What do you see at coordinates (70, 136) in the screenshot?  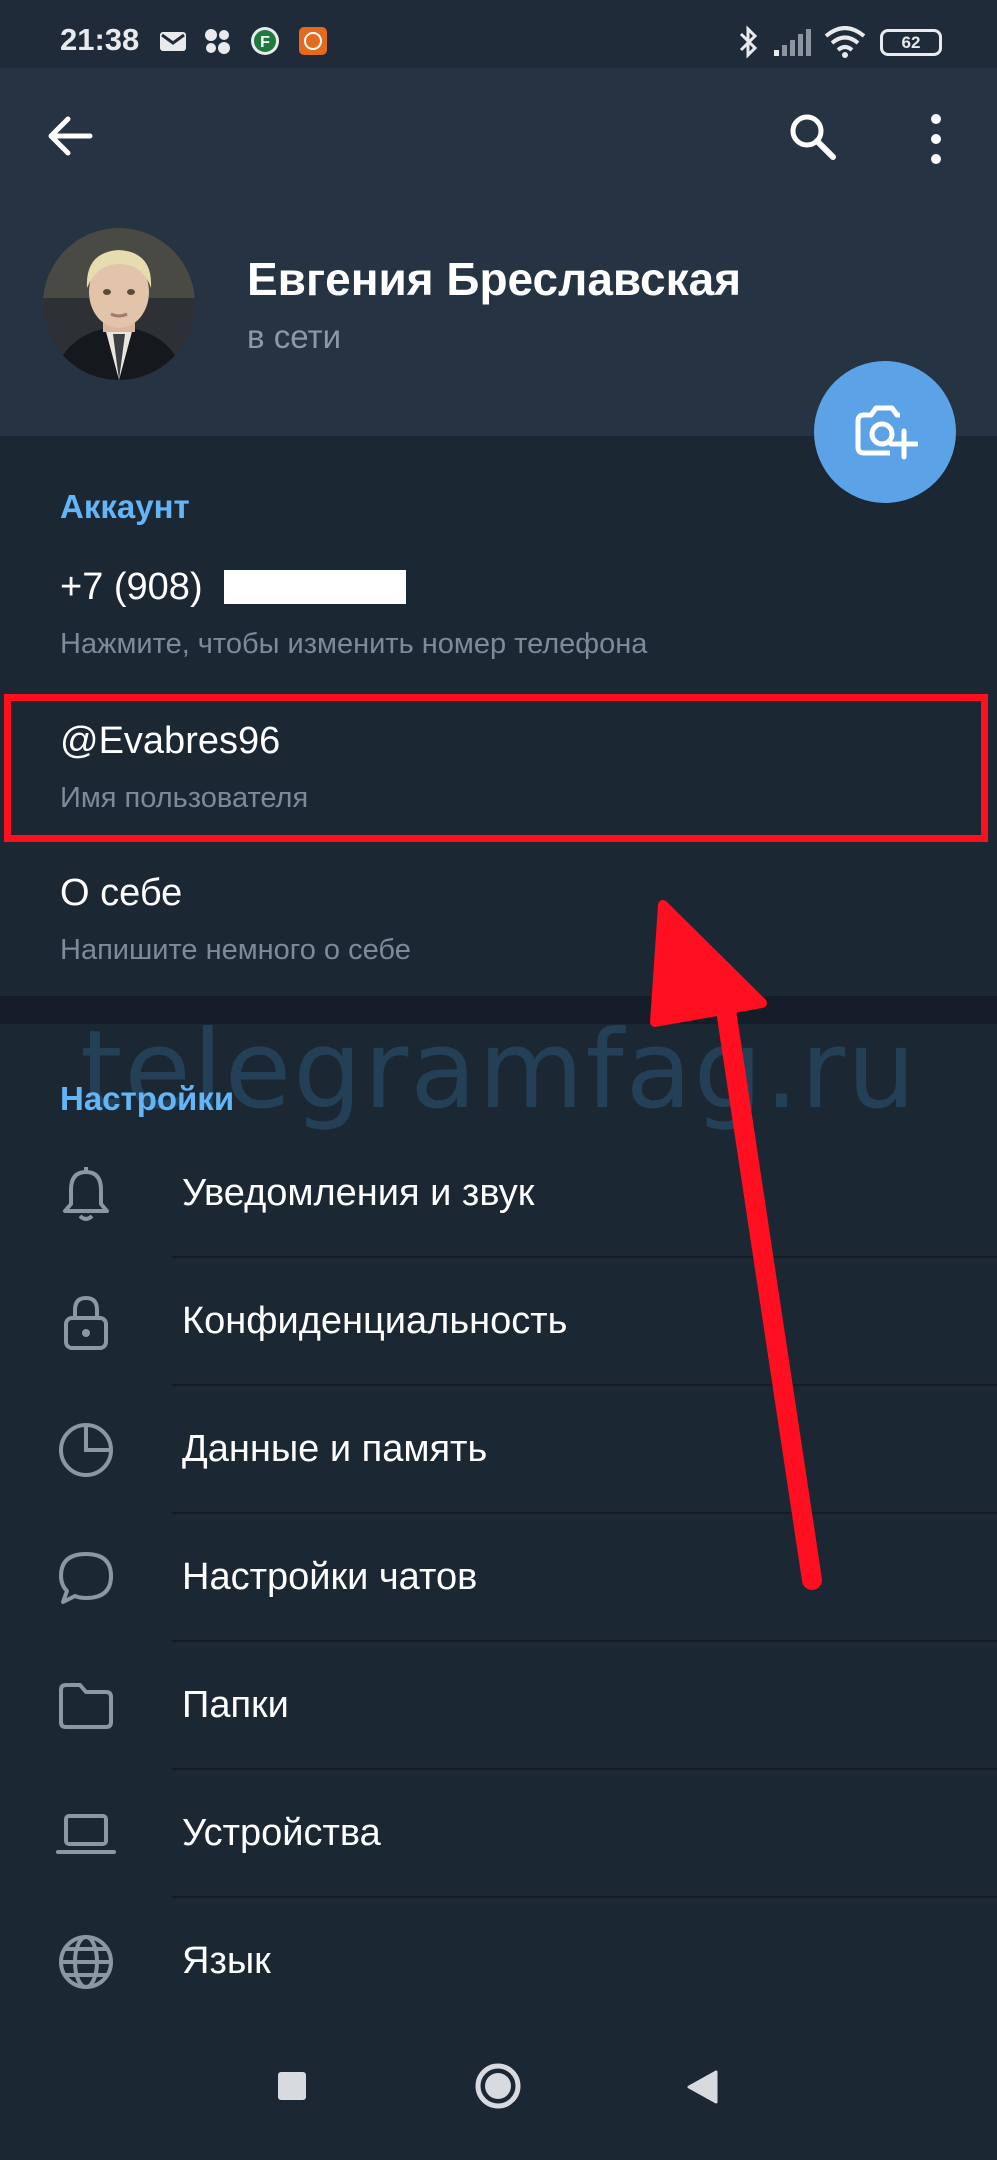 I see `back-arrow-icon` at bounding box center [70, 136].